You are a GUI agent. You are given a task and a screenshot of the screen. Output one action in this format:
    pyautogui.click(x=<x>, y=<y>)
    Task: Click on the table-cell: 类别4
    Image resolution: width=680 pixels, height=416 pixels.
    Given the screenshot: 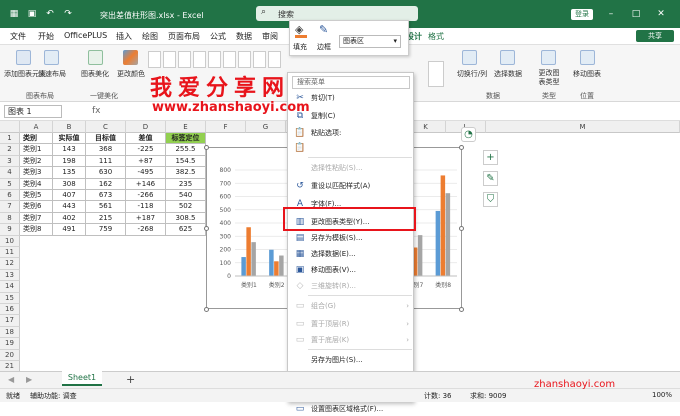 What is the action you would take?
    pyautogui.click(x=36, y=184)
    